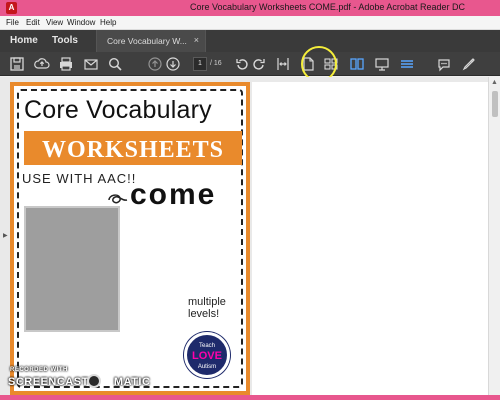 This screenshot has height=400, width=500. I want to click on vocabulary-word: come, so click(173, 194).